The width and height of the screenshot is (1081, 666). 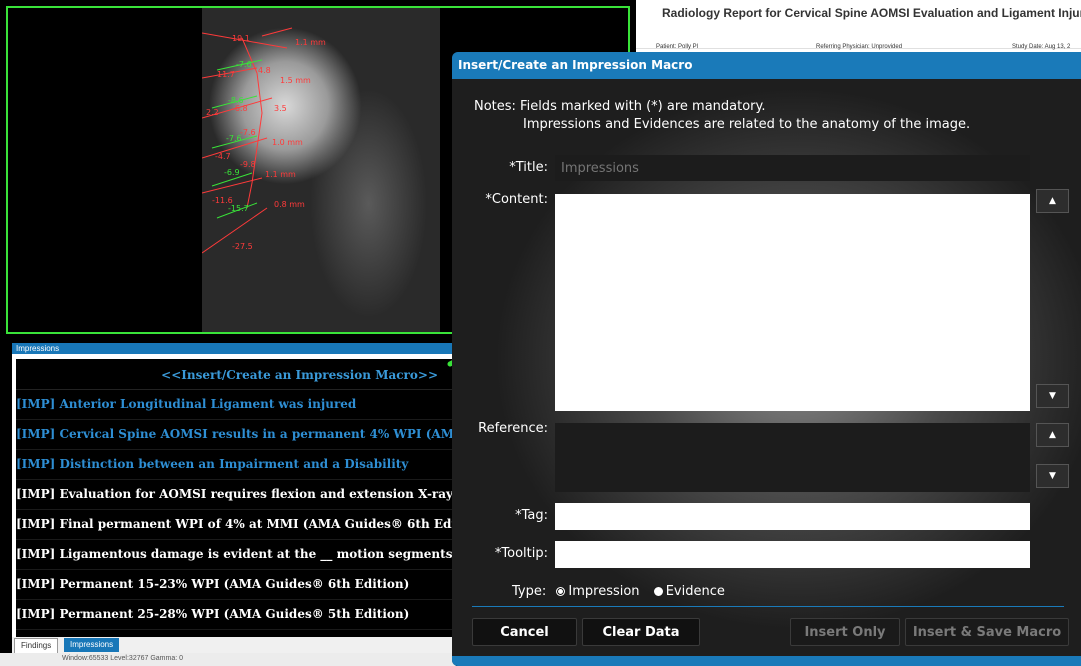 I want to click on measurement-label: 1.0 mm, so click(x=287, y=142).